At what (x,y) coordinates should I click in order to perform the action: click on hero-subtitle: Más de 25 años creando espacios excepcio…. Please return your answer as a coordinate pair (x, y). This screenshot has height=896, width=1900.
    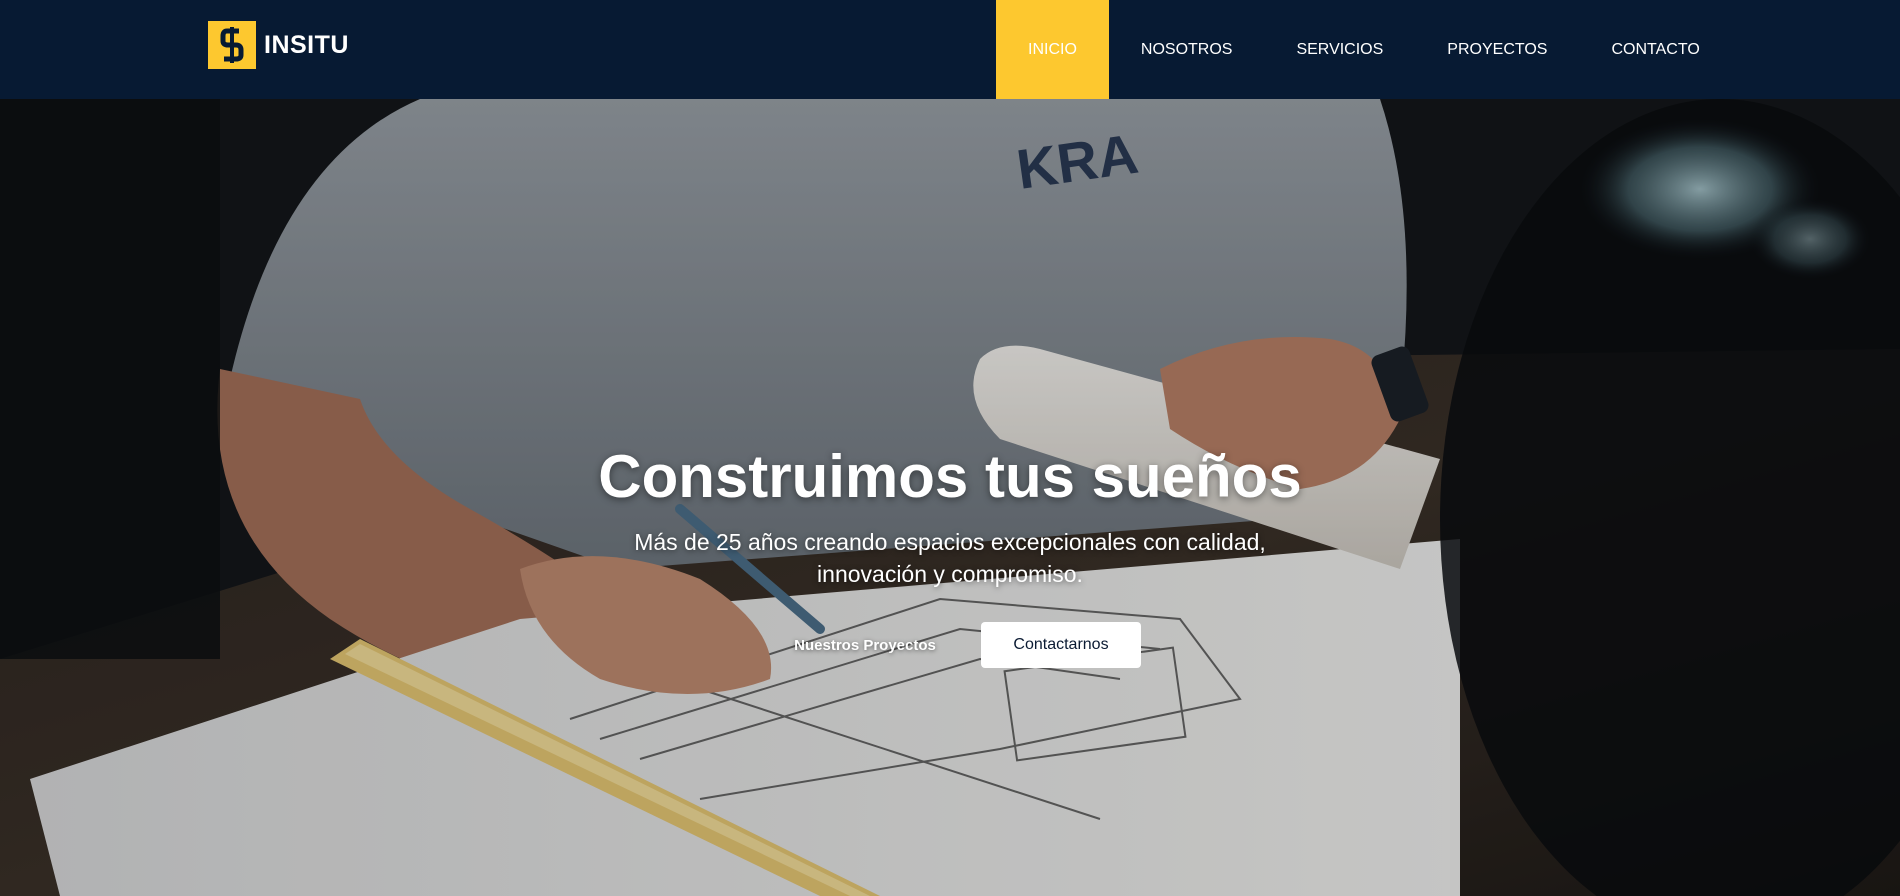
    Looking at the image, I should click on (950, 558).